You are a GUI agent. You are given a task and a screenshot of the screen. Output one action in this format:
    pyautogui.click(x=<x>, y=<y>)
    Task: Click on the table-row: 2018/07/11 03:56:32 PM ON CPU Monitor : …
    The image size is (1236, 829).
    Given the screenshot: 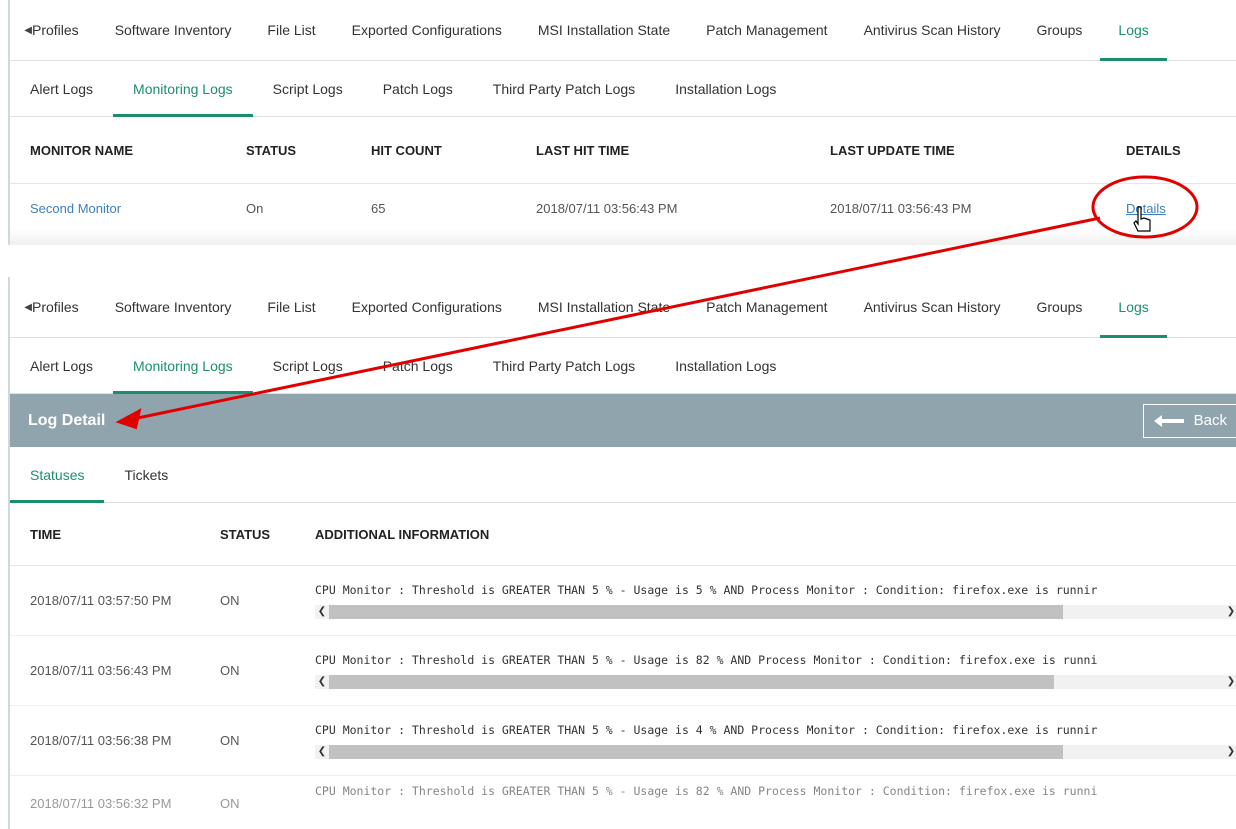 What is the action you would take?
    pyautogui.click(x=623, y=800)
    